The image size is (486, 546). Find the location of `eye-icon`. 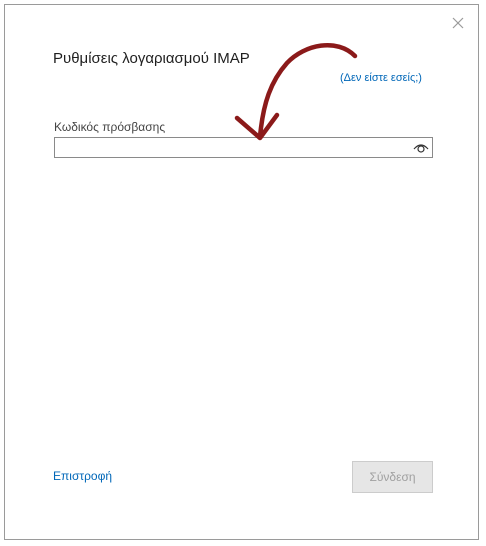

eye-icon is located at coordinates (421, 148).